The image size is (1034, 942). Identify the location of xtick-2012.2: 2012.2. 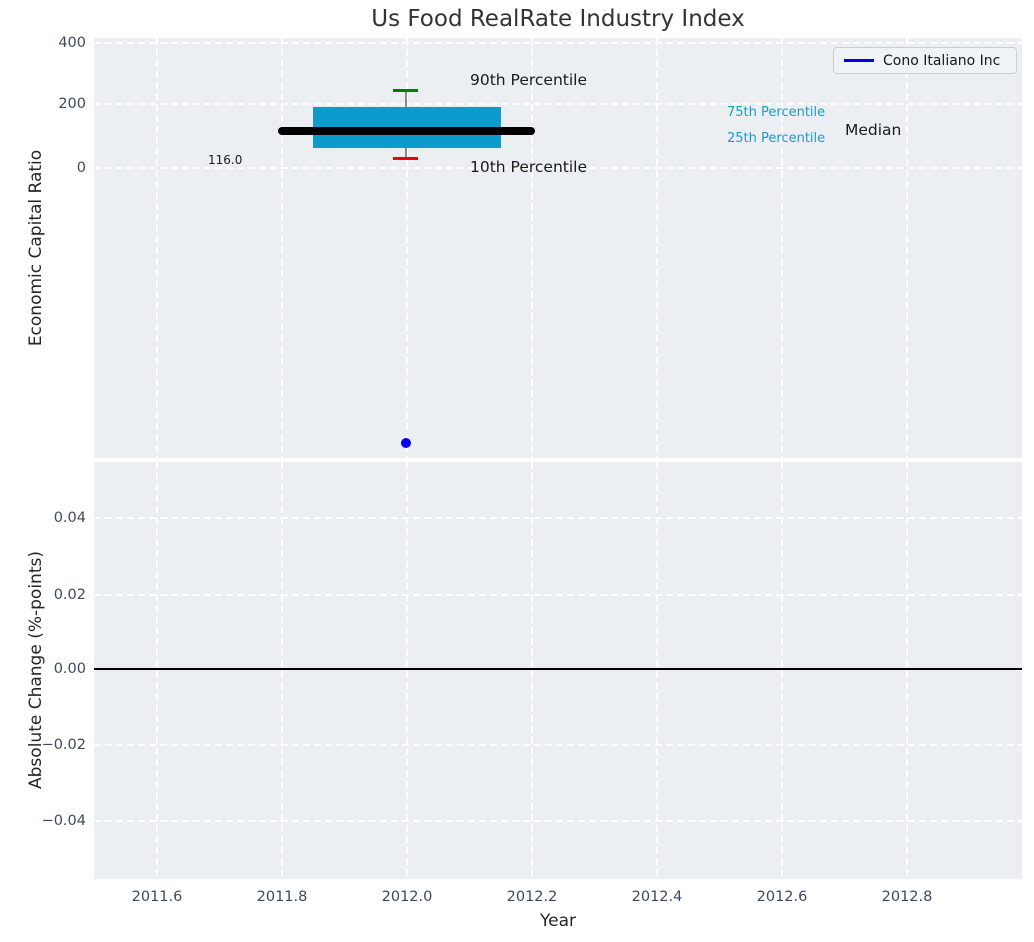
(532, 897).